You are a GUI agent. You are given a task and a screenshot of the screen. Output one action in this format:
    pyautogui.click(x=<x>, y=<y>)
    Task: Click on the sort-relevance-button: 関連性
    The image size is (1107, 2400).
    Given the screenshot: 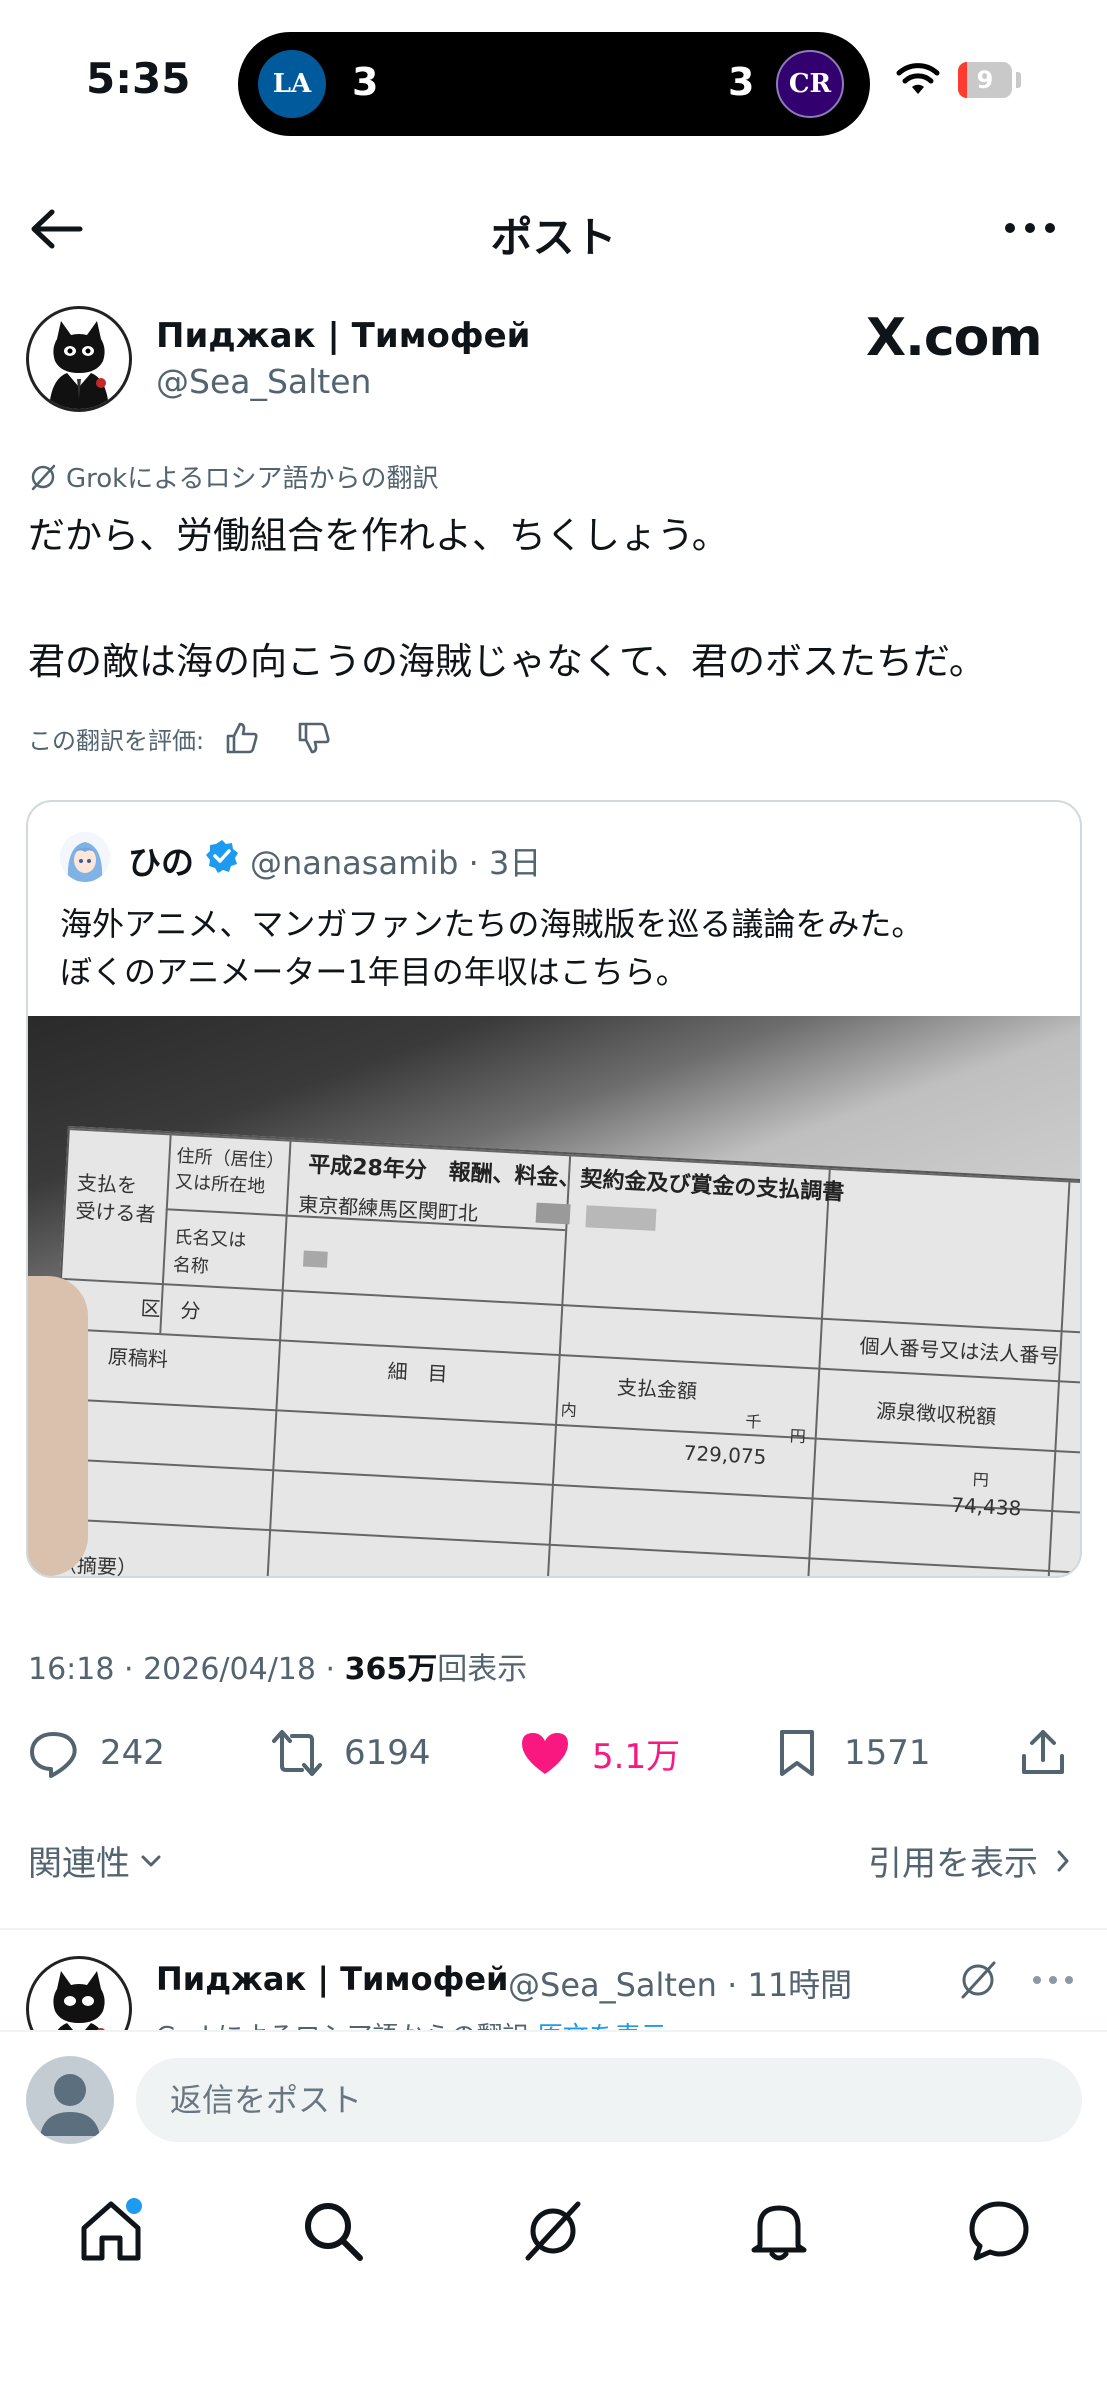 What is the action you would take?
    pyautogui.click(x=97, y=1860)
    